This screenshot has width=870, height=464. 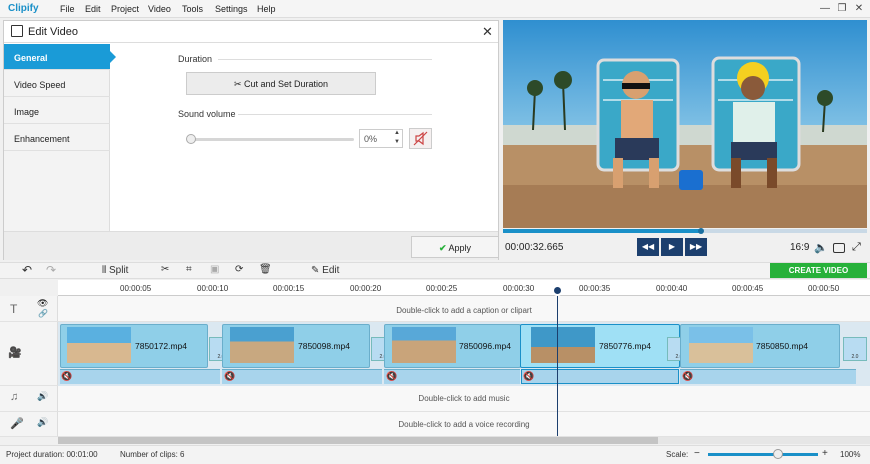 I want to click on muted-speaker-icon, so click(x=420, y=138).